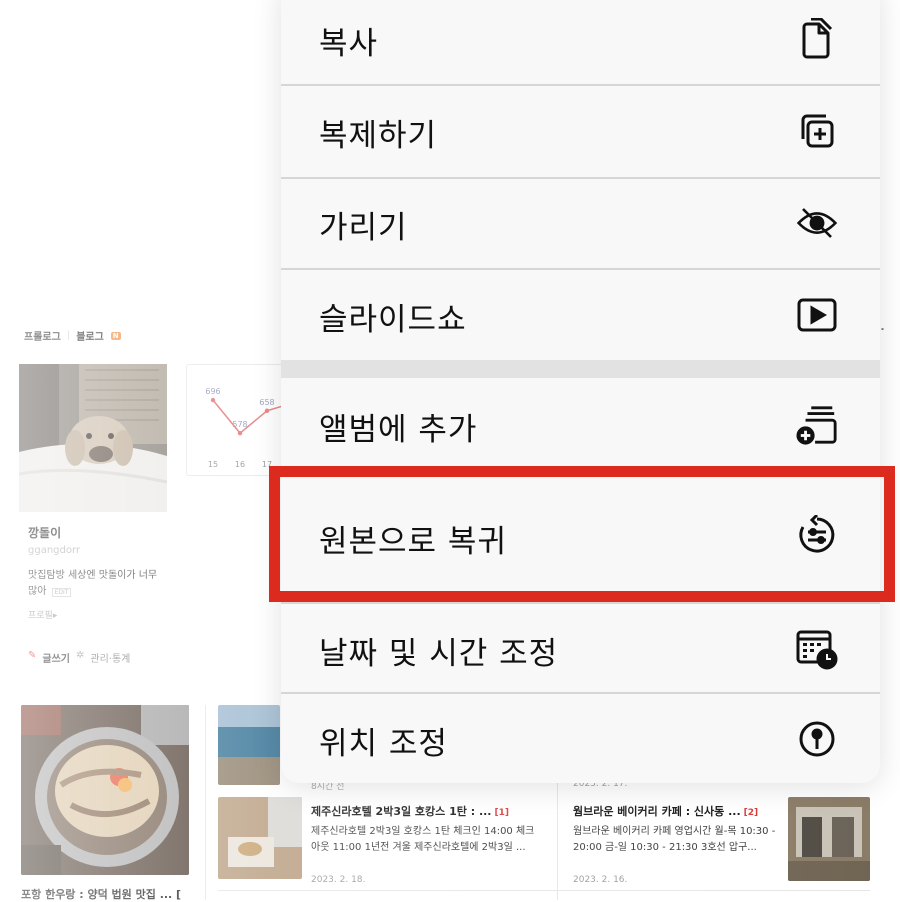  What do you see at coordinates (72, 335) in the screenshot?
I see `blog-tabs: 프롤로그 | 블로그 N` at bounding box center [72, 335].